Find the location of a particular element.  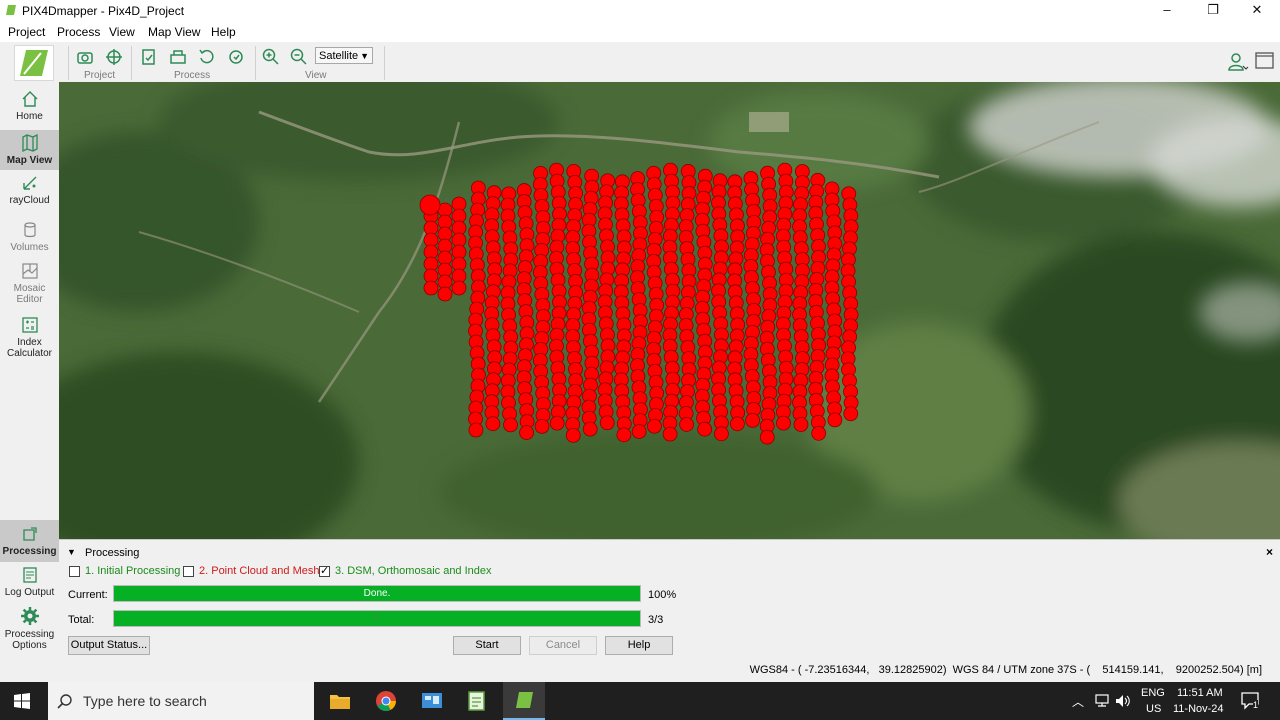

step-3-checkbox is located at coordinates (324, 570).